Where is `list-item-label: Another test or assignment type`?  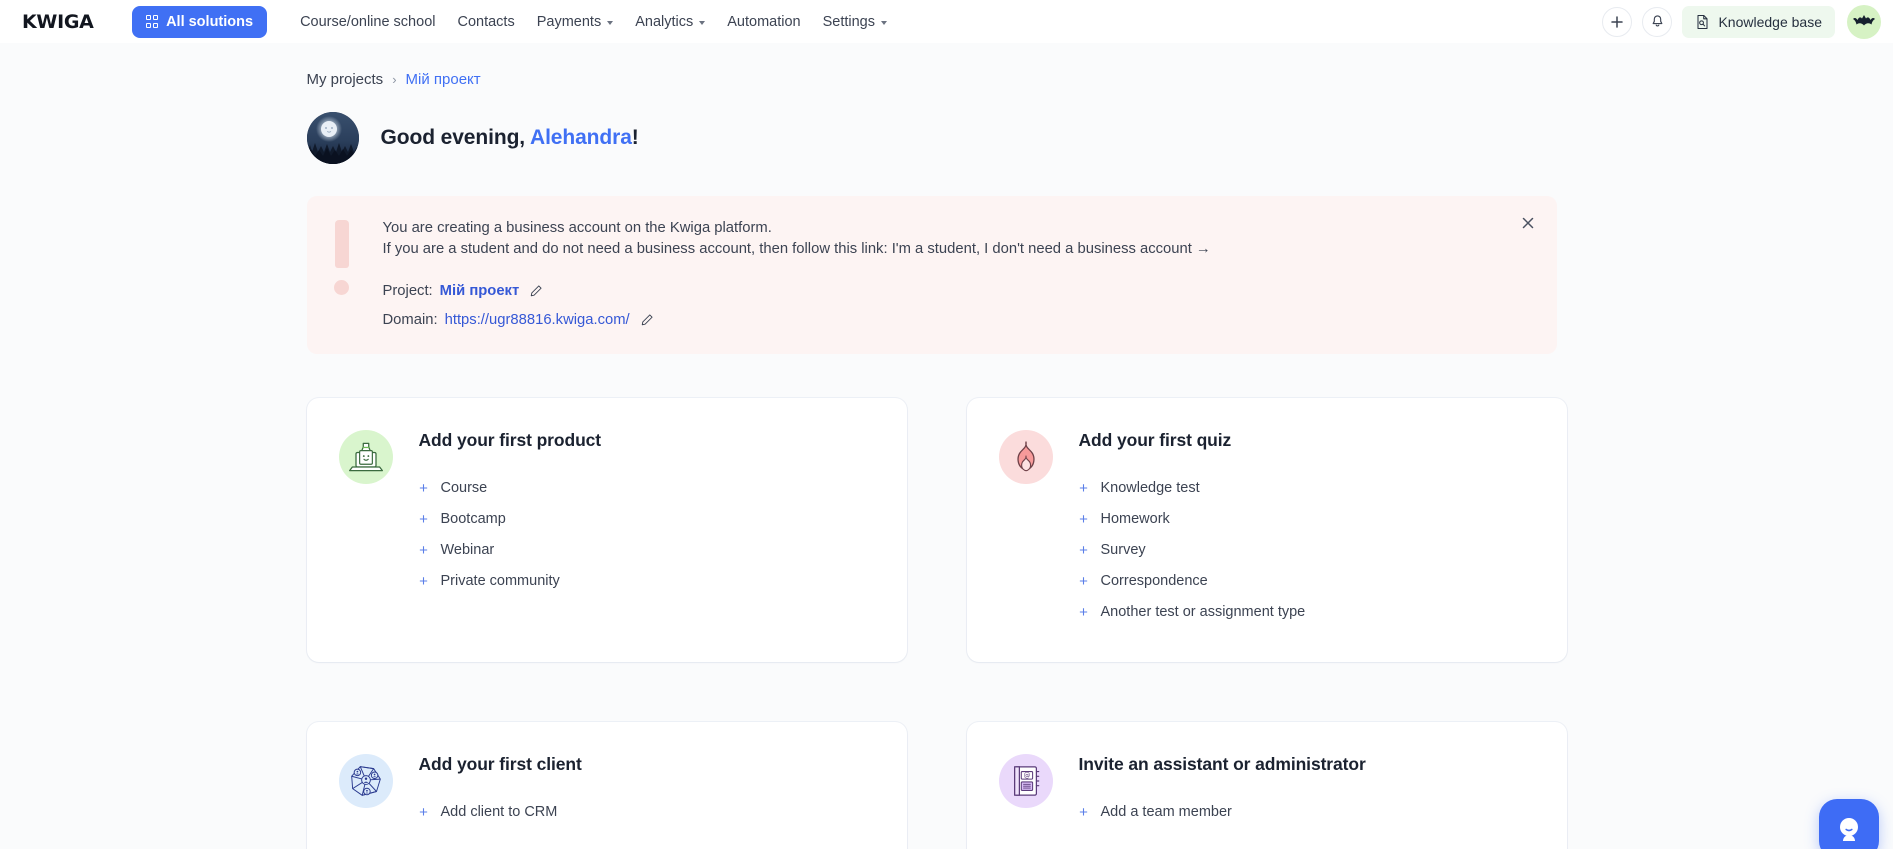 list-item-label: Another test or assignment type is located at coordinates (1203, 612).